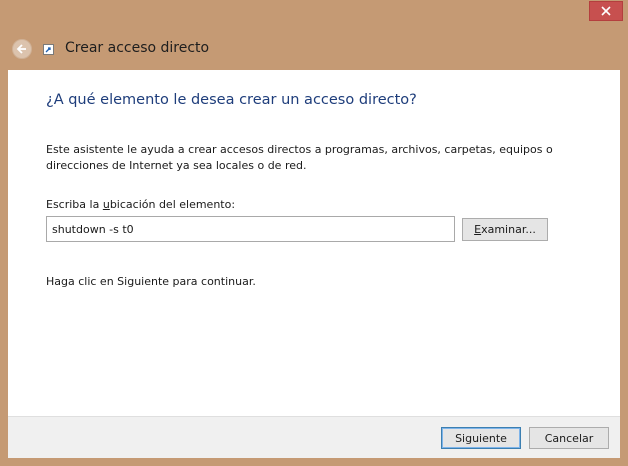 The width and height of the screenshot is (628, 466). Describe the element at coordinates (314, 15) in the screenshot. I see `title-bar` at that location.